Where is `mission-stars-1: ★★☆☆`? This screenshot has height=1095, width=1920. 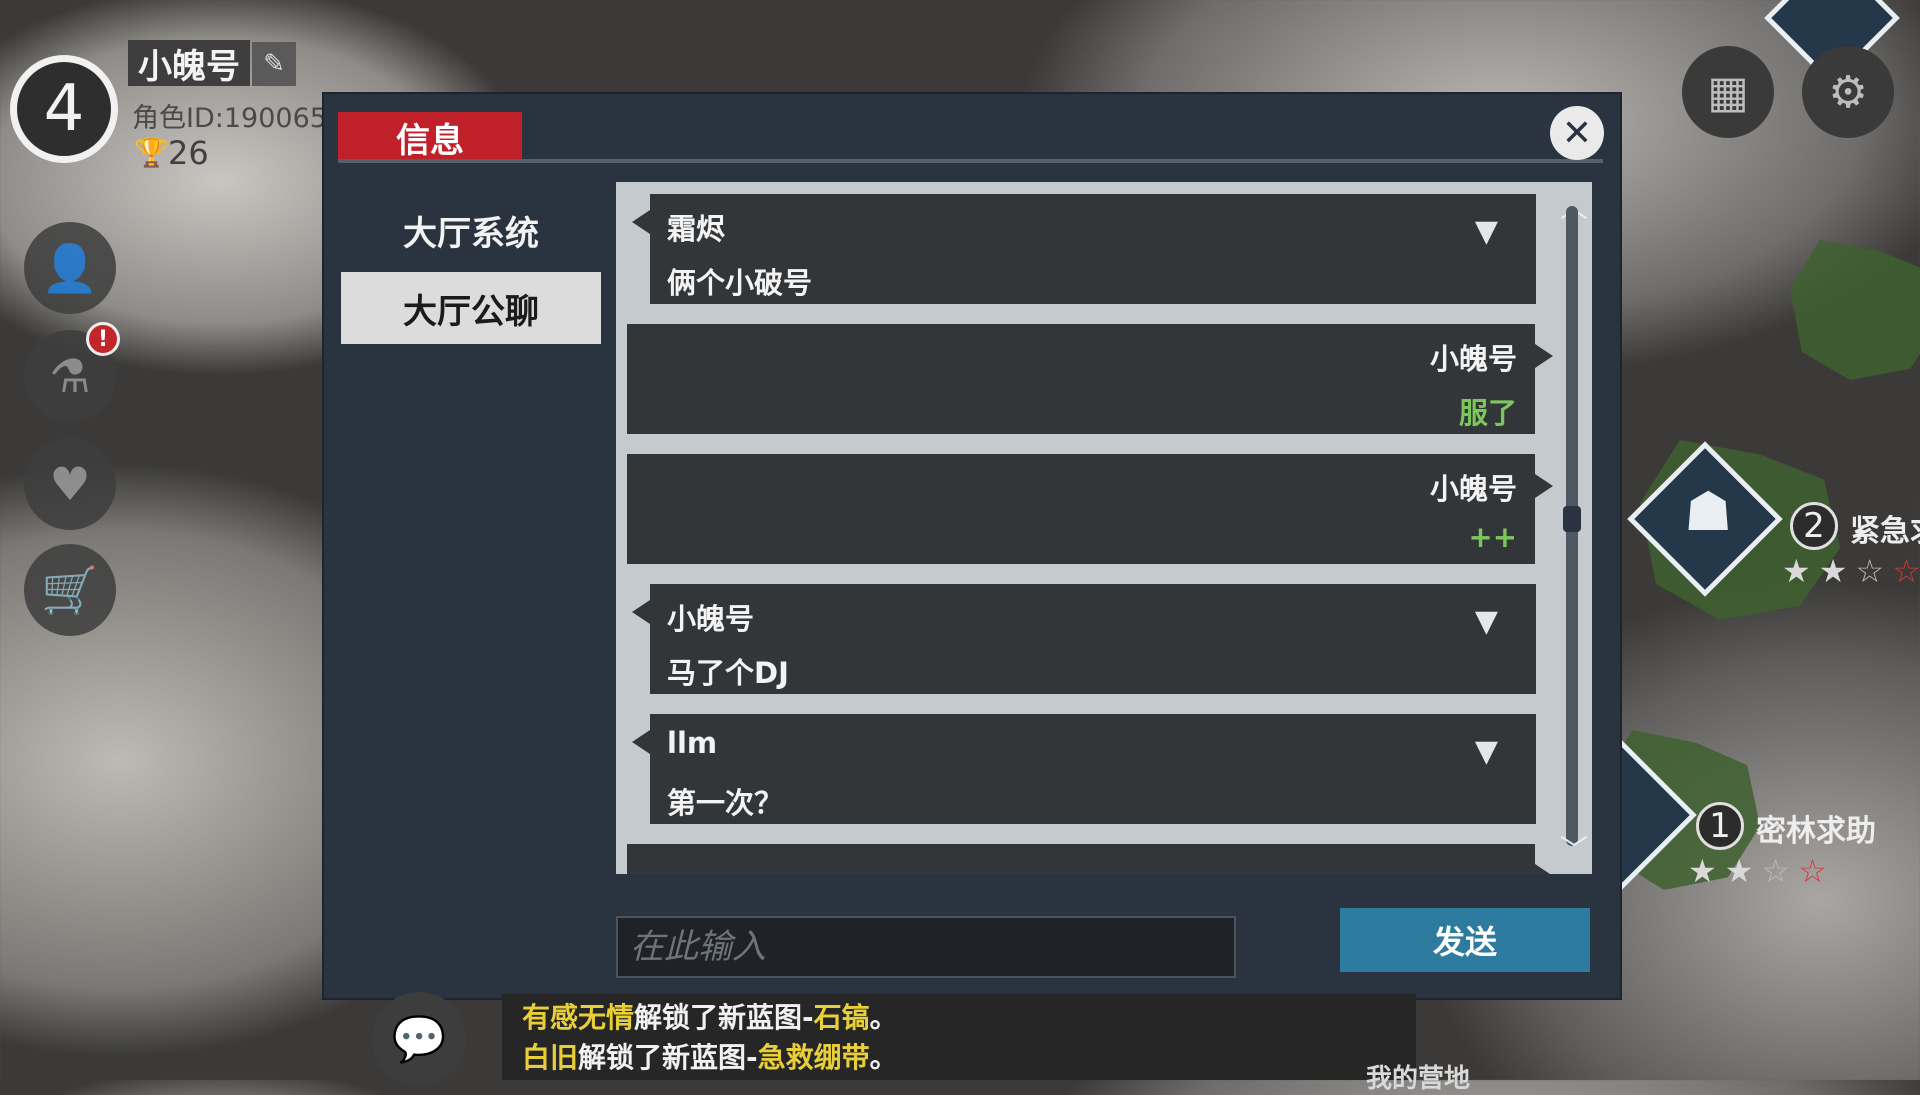 mission-stars-1: ★★☆☆ is located at coordinates (1761, 871).